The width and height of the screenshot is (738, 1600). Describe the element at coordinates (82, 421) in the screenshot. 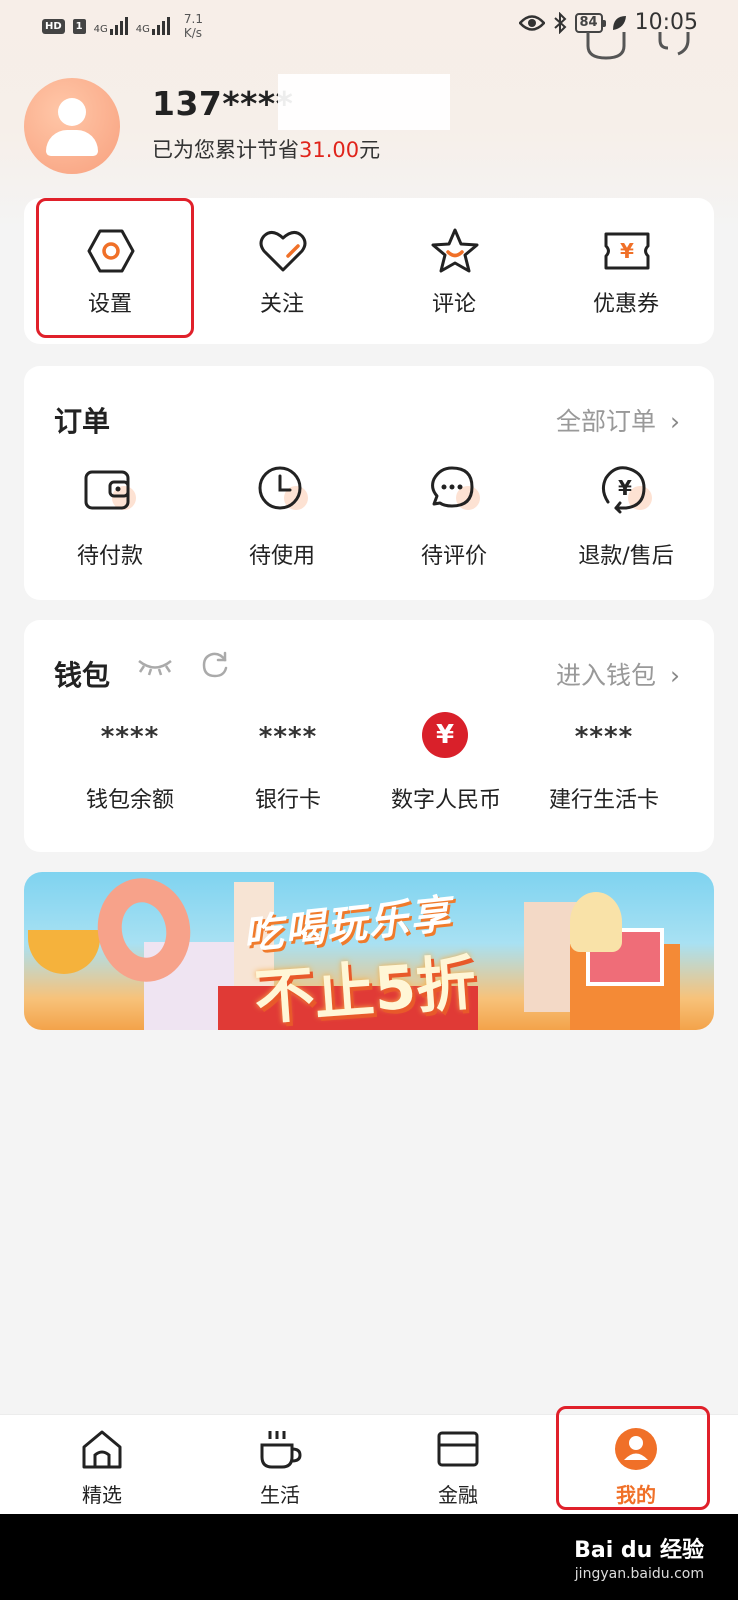

I see `orders-title: 订单` at that location.